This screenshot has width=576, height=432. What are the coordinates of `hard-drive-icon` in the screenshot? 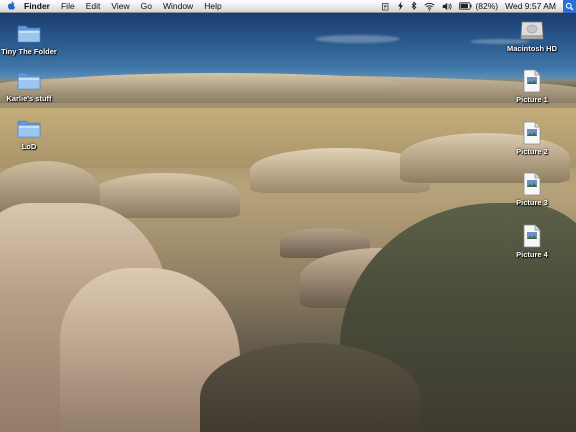 It's located at (532, 30).